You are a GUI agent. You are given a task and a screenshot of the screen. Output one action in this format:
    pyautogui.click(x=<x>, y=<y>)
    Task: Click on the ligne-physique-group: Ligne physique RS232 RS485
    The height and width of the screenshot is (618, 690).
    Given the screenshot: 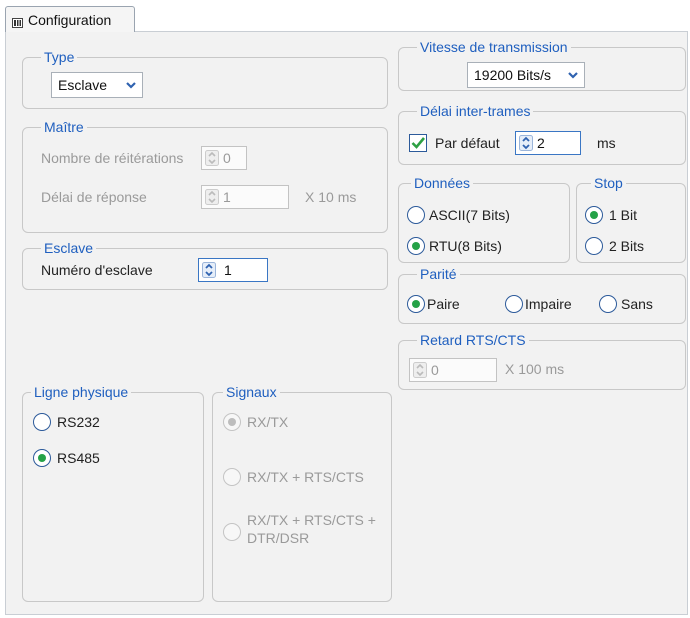 What is the action you would take?
    pyautogui.click(x=113, y=492)
    